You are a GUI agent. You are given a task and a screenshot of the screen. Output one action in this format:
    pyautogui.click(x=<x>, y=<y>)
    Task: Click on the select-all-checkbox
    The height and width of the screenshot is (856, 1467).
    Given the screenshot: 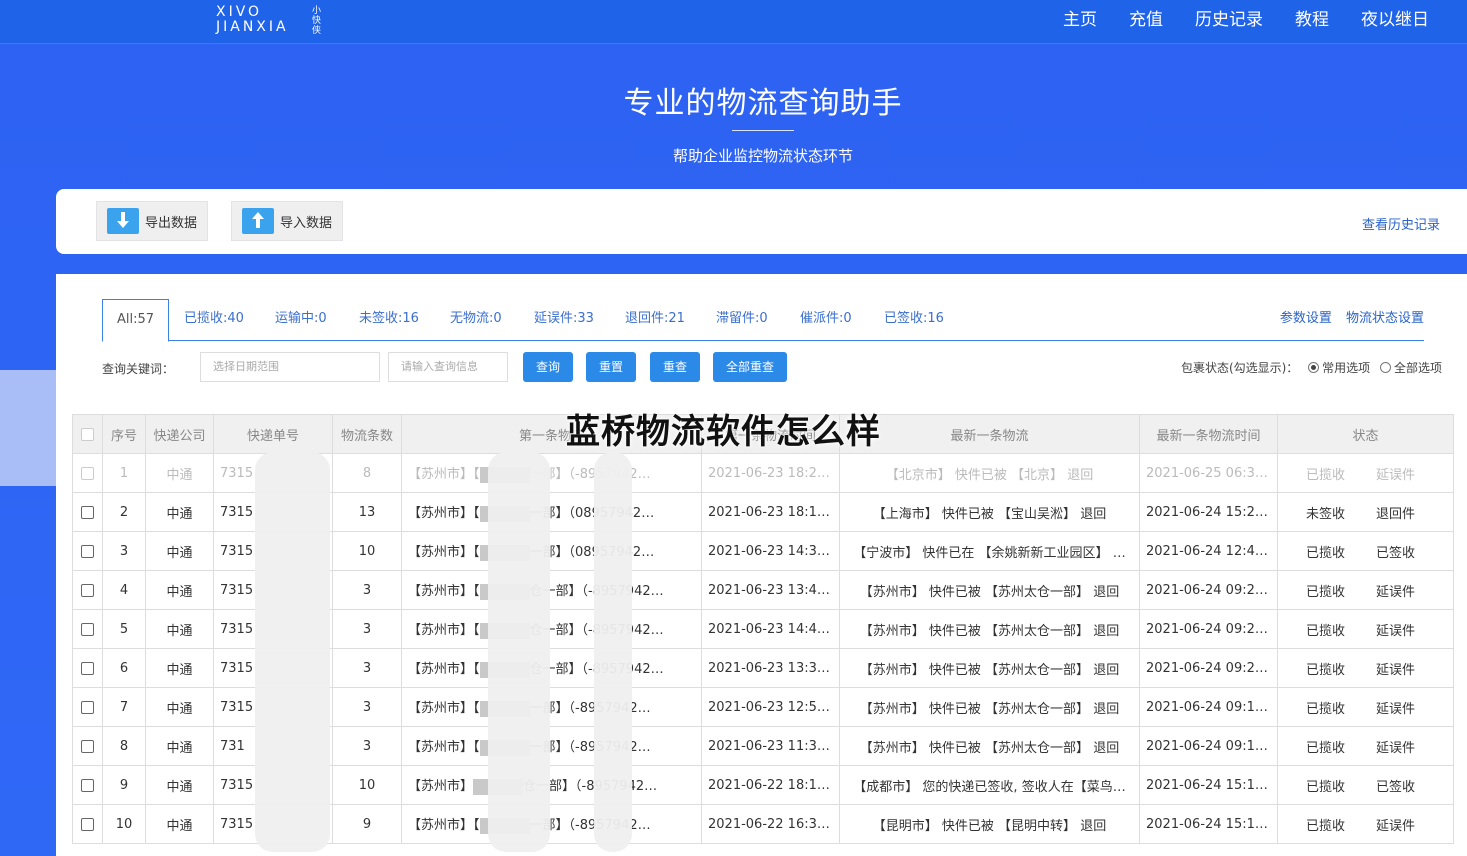 What is the action you would take?
    pyautogui.click(x=87, y=434)
    